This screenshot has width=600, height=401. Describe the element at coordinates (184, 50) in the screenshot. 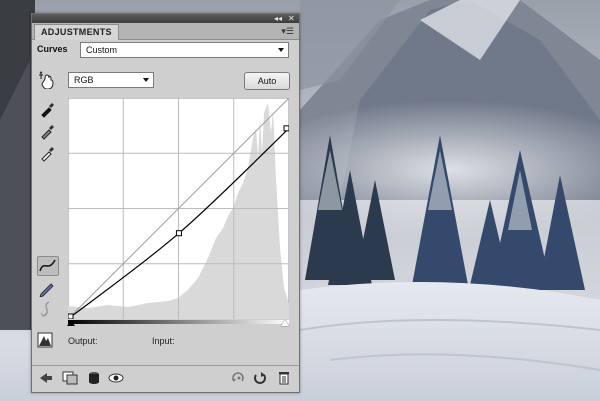

I see `preset-dropdown: Custom` at that location.